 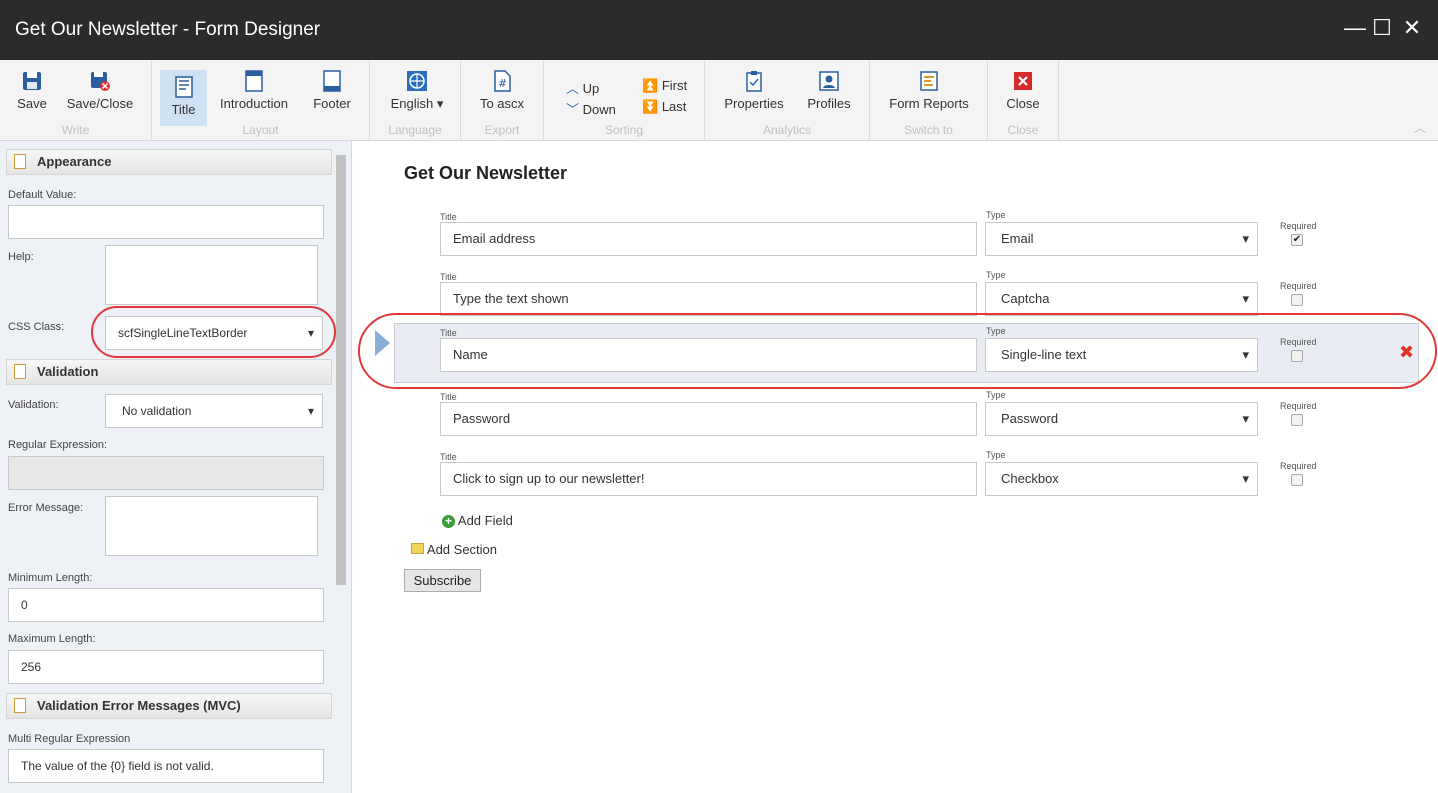 I want to click on multi-regex-label: Multi Regular Expression, so click(x=69, y=739).